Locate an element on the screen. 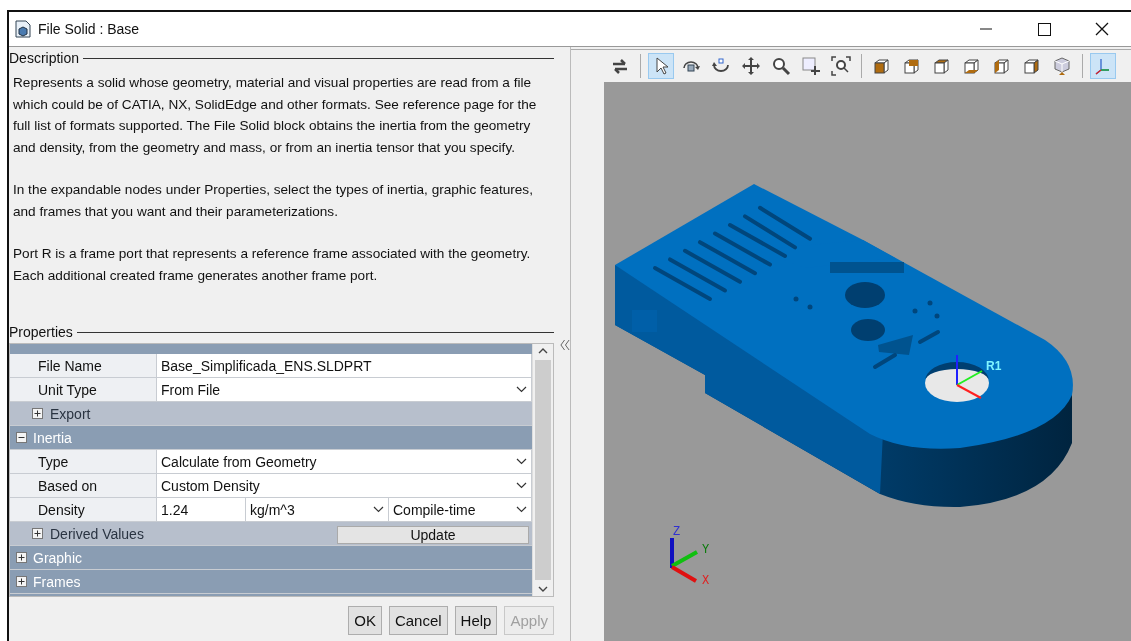 The height and width of the screenshot is (641, 1131). axis-label: Y is located at coordinates (706, 550).